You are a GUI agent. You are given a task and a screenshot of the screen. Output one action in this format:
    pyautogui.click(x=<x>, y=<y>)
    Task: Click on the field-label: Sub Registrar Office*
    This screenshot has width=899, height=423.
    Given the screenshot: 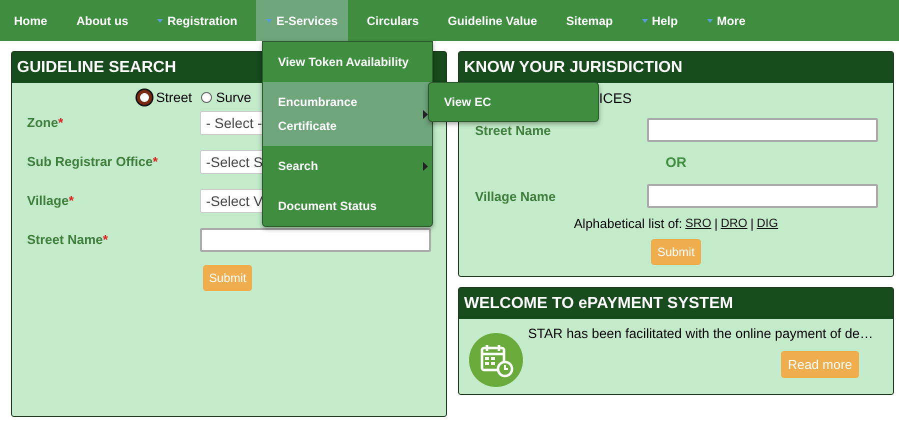 What is the action you would take?
    pyautogui.click(x=93, y=161)
    